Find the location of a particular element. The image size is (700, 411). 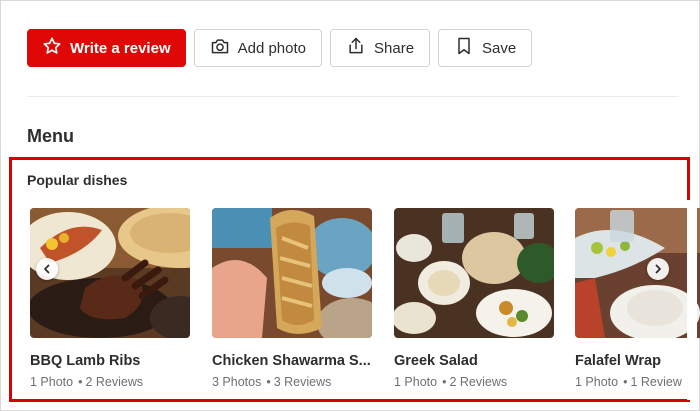

camera-icon is located at coordinates (220, 48).